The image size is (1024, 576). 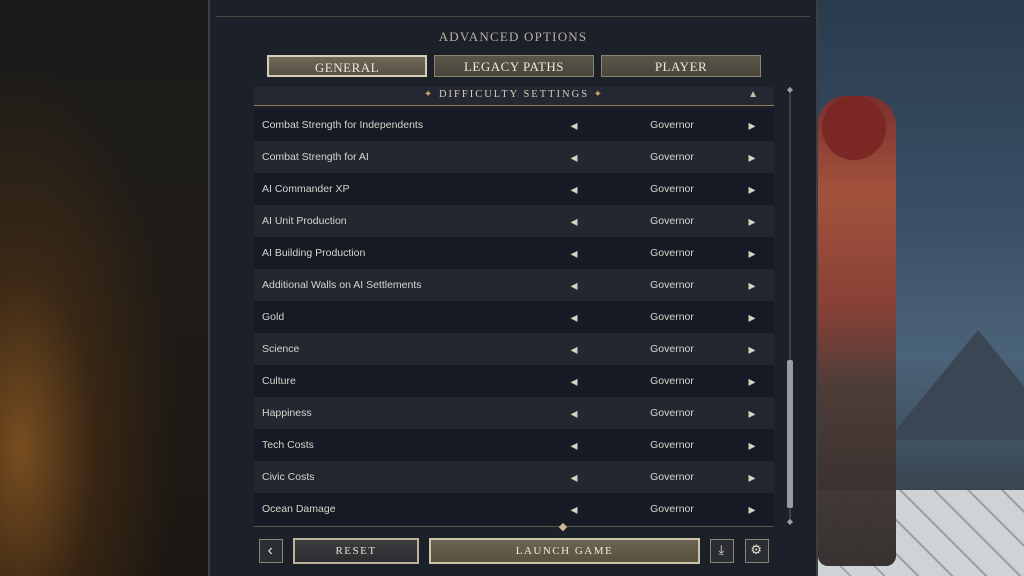 I want to click on download-icon: ⤓, so click(x=722, y=550).